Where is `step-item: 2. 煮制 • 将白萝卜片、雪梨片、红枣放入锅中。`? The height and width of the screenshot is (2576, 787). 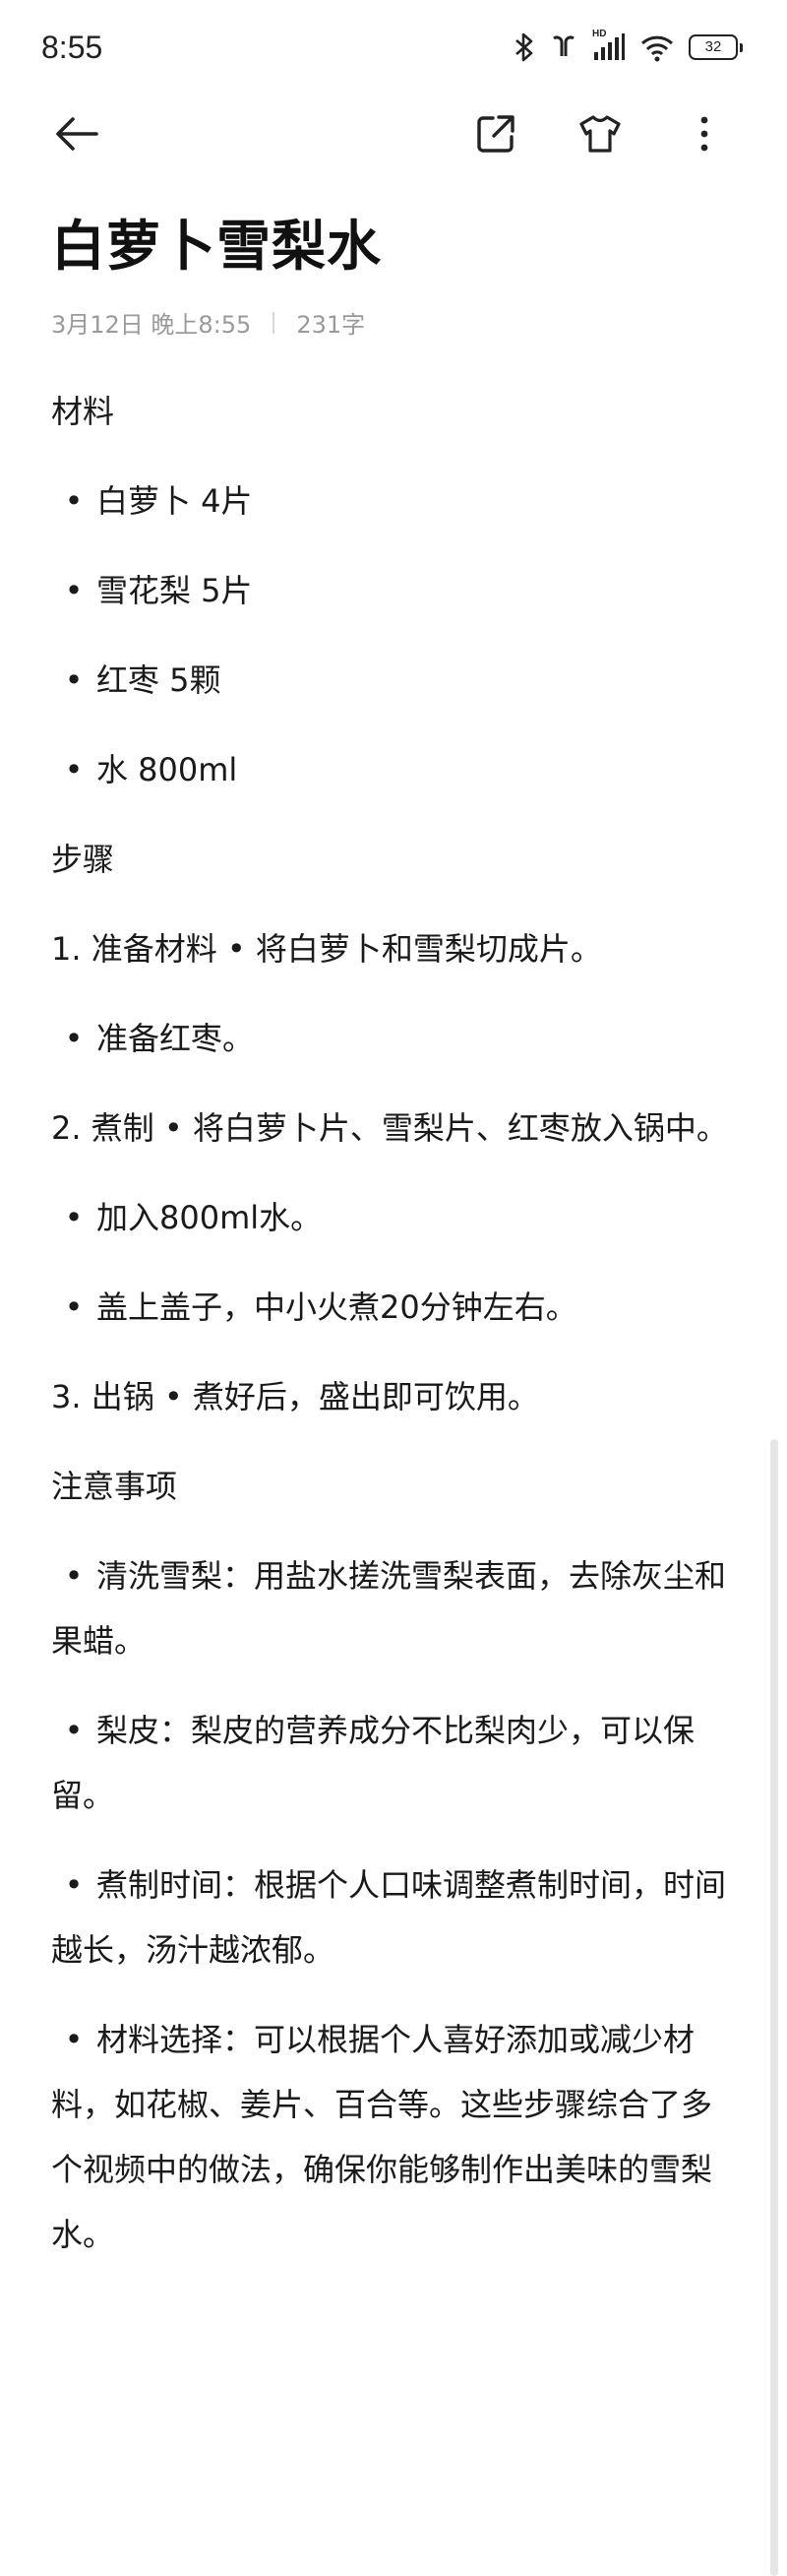 step-item: 2. 煮制 • 将白萝卜片、雪梨片、红枣放入锅中。 is located at coordinates (389, 1128).